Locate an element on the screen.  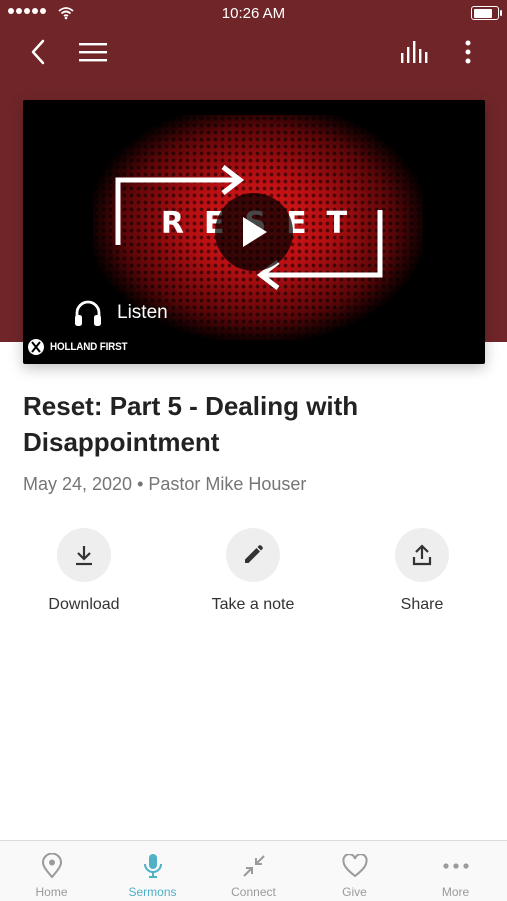
back-button is located at coordinates (38, 52).